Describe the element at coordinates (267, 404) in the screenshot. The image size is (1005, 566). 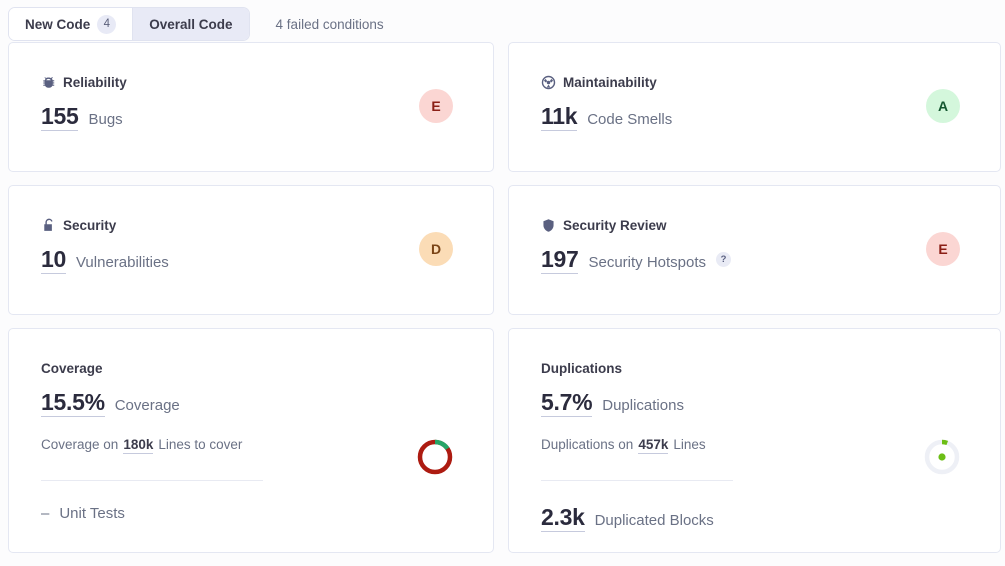
I see `card-coverage-metric: 15.5% Coverage` at that location.